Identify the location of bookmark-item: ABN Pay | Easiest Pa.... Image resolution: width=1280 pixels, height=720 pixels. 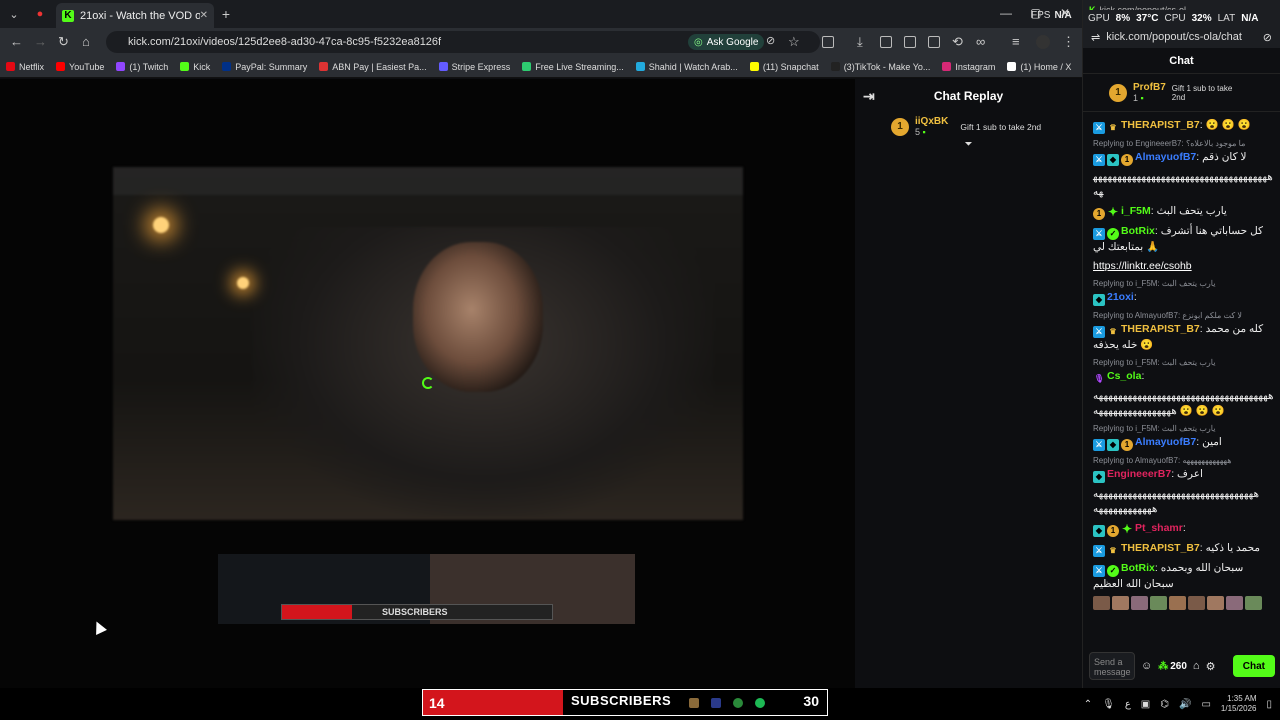
(373, 67).